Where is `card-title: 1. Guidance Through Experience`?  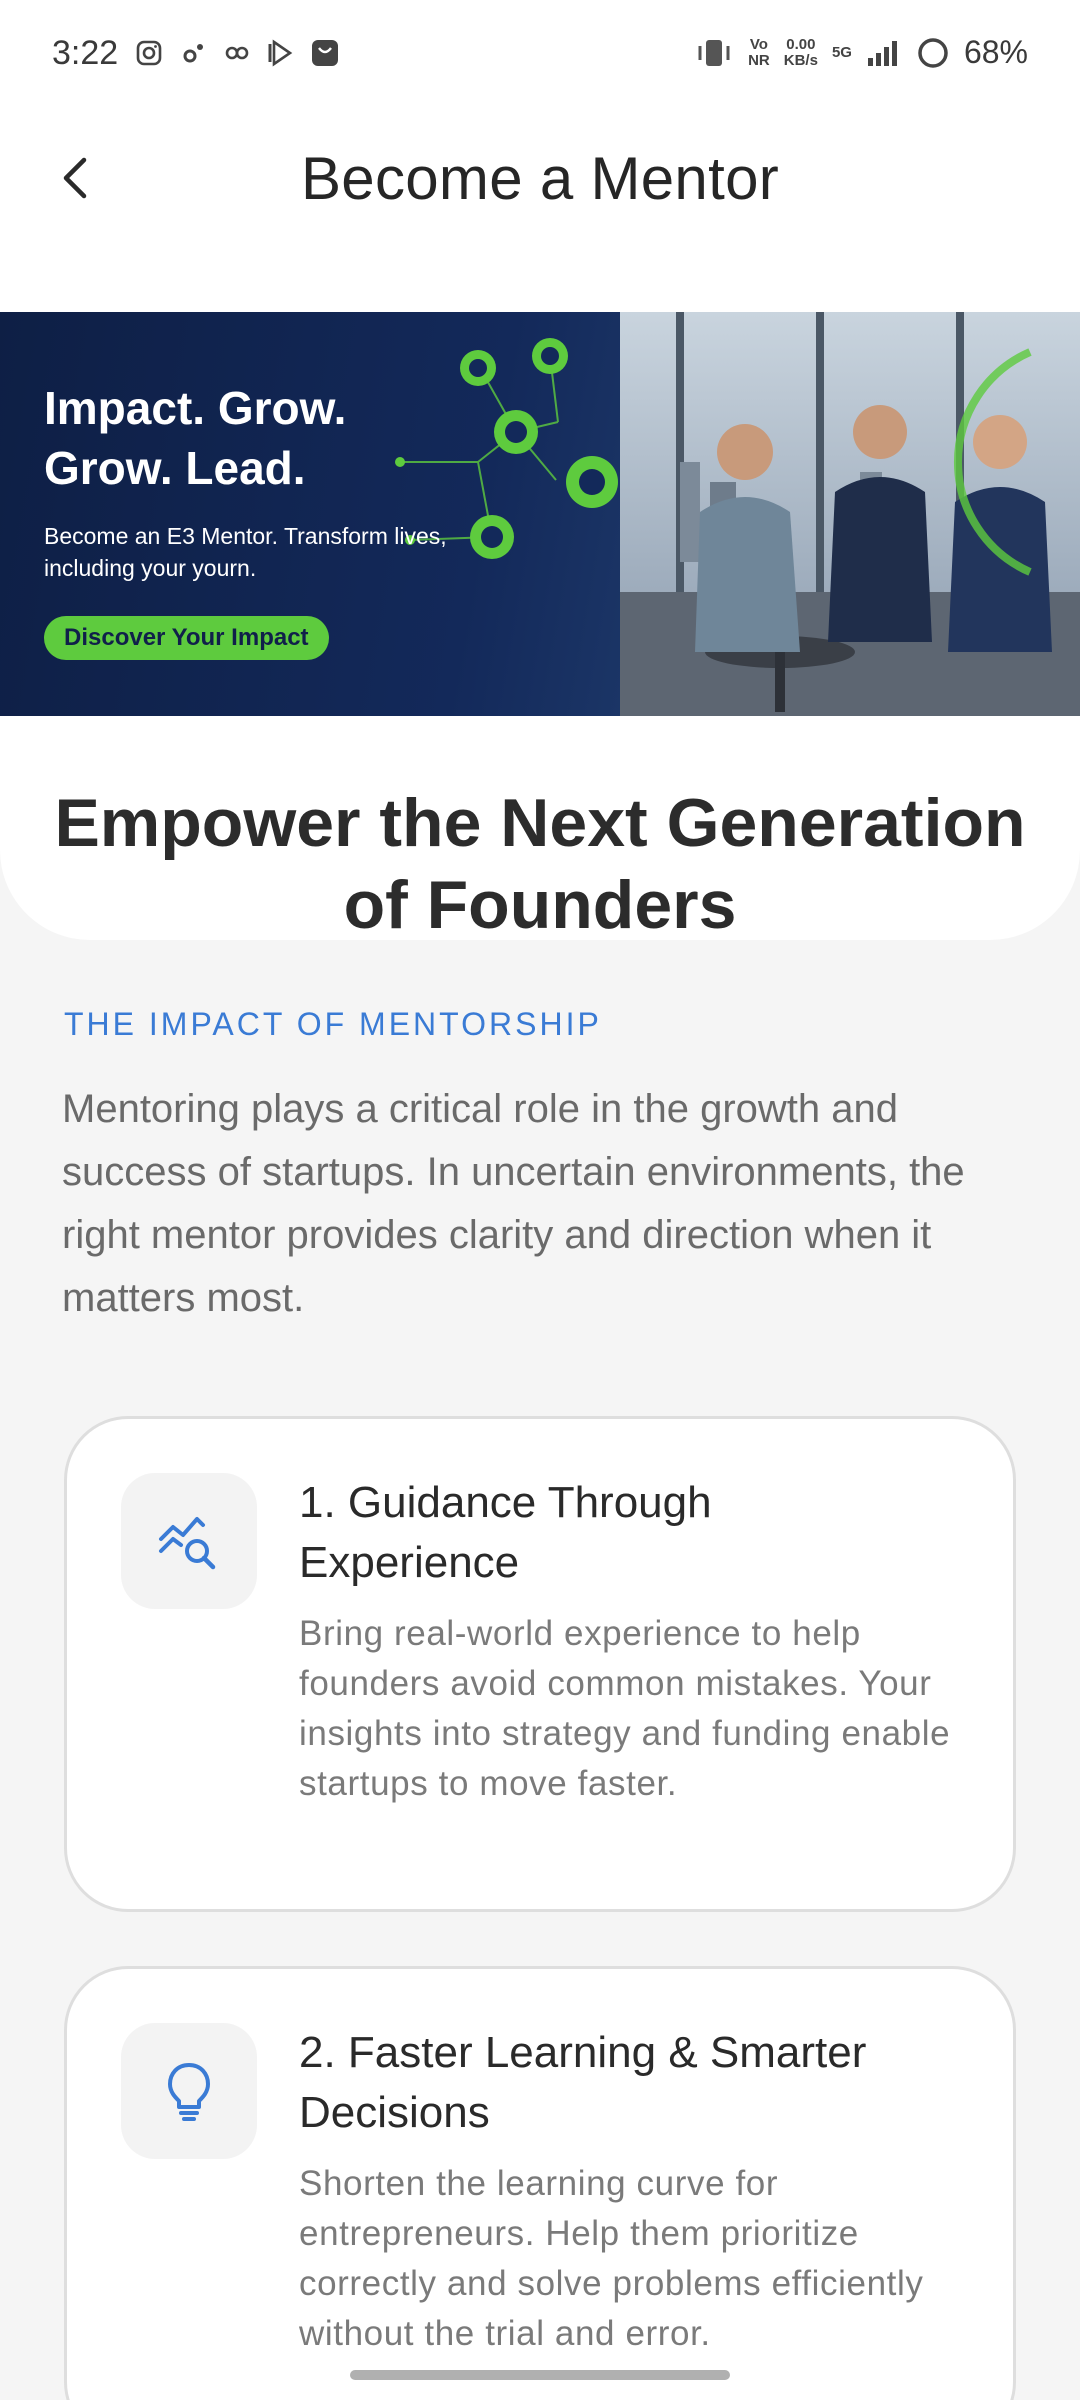 card-title: 1. Guidance Through Experience is located at coordinates (505, 1532).